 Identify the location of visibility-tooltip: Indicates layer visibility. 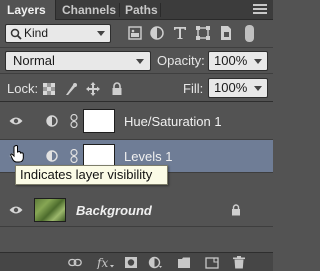
(91, 175).